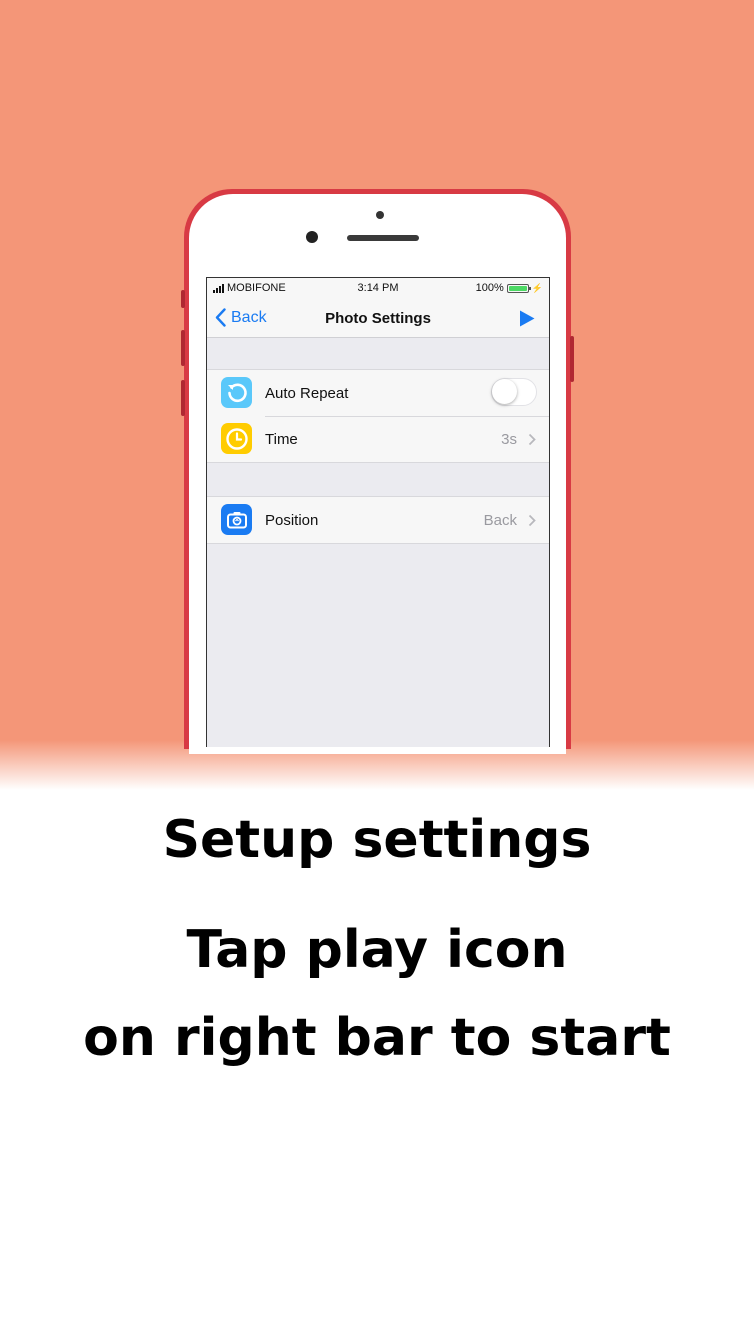 This screenshot has height=1334, width=754. I want to click on volume-down-button, so click(183, 398).